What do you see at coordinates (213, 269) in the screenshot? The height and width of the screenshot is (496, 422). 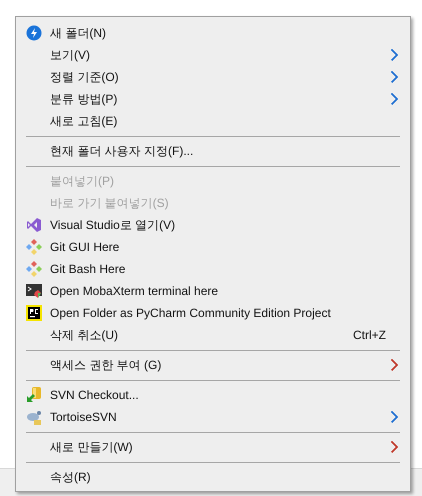 I see `menu-item: Git Bash Here` at bounding box center [213, 269].